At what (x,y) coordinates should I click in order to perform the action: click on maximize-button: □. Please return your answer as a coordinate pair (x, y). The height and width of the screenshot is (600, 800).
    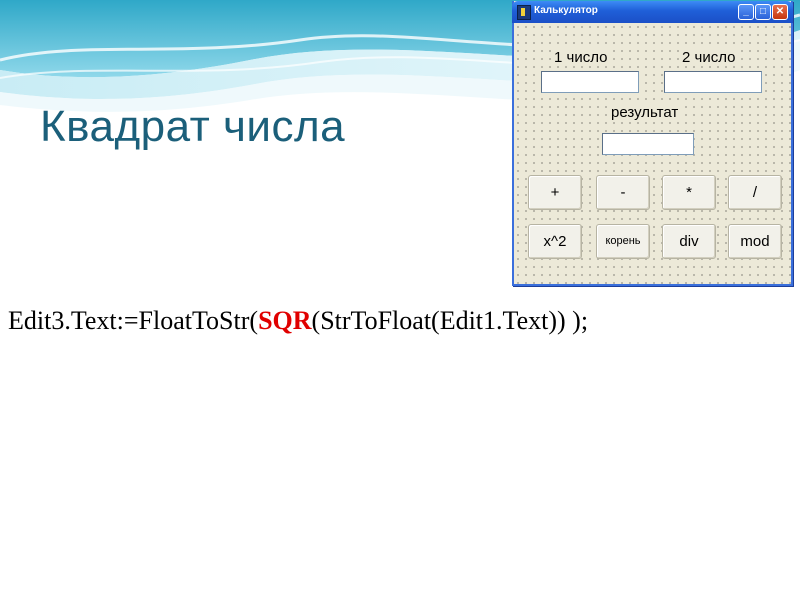
    Looking at the image, I should click on (763, 12).